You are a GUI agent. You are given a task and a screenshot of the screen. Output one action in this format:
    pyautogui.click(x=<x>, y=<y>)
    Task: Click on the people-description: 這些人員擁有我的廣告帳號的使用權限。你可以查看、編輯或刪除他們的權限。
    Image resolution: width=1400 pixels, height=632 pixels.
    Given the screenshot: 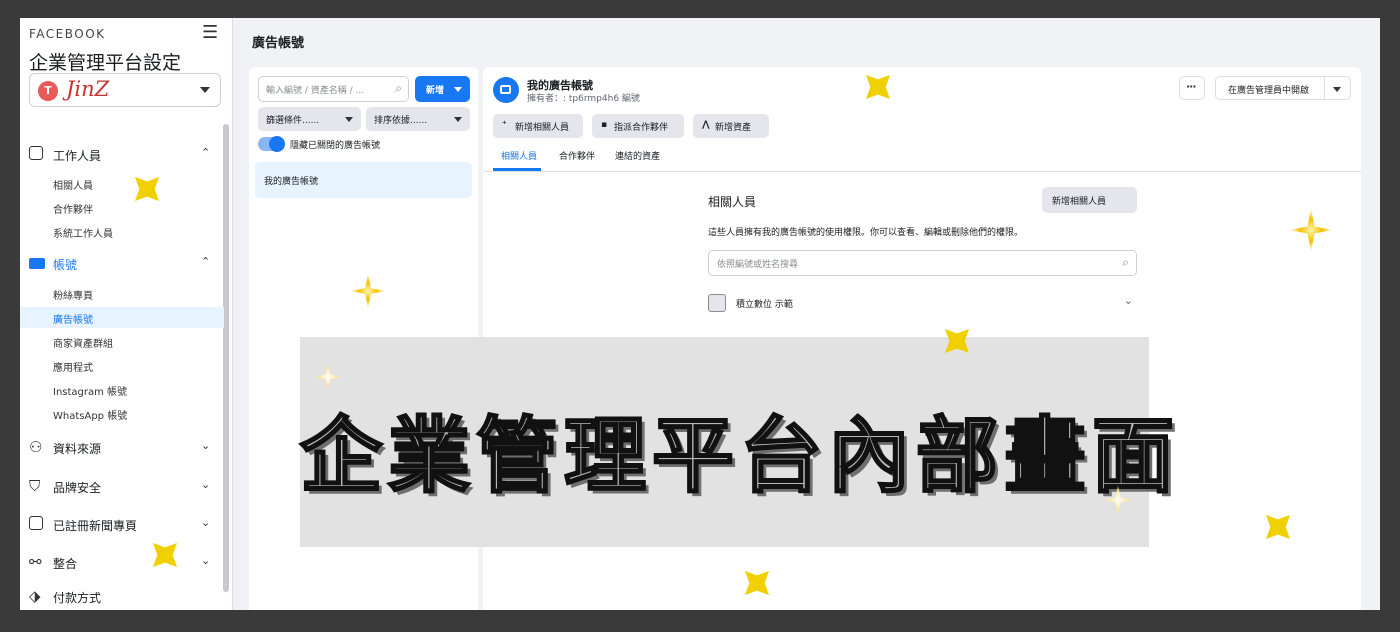 What is the action you would take?
    pyautogui.click(x=866, y=233)
    